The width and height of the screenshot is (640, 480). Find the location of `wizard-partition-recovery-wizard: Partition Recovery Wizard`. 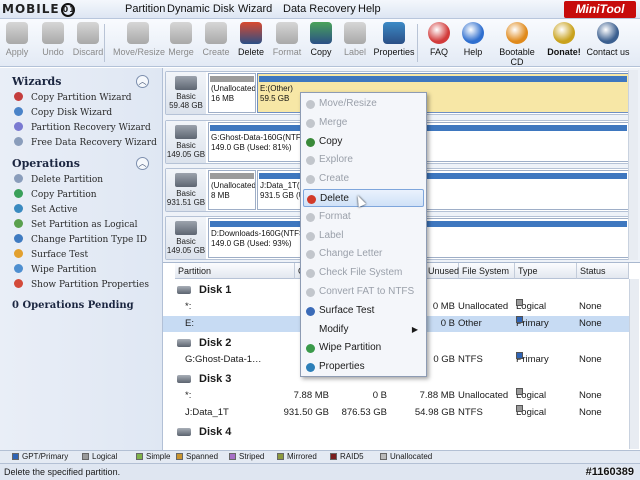

wizard-partition-recovery-wizard: Partition Recovery Wizard is located at coordinates (82, 128).